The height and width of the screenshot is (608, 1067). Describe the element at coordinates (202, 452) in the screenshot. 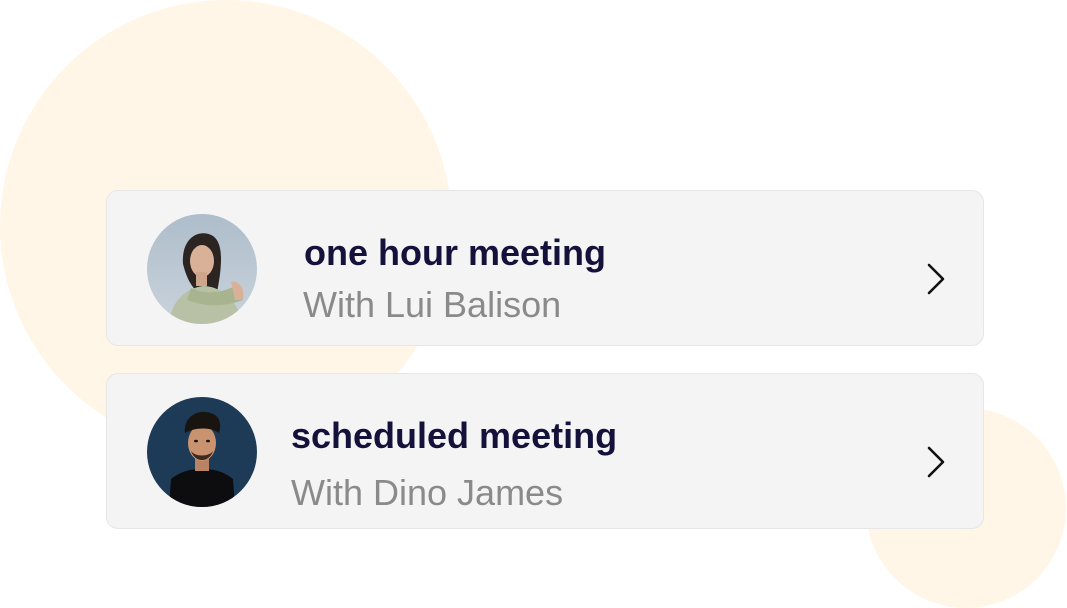

I see `avatar-dino-james` at that location.